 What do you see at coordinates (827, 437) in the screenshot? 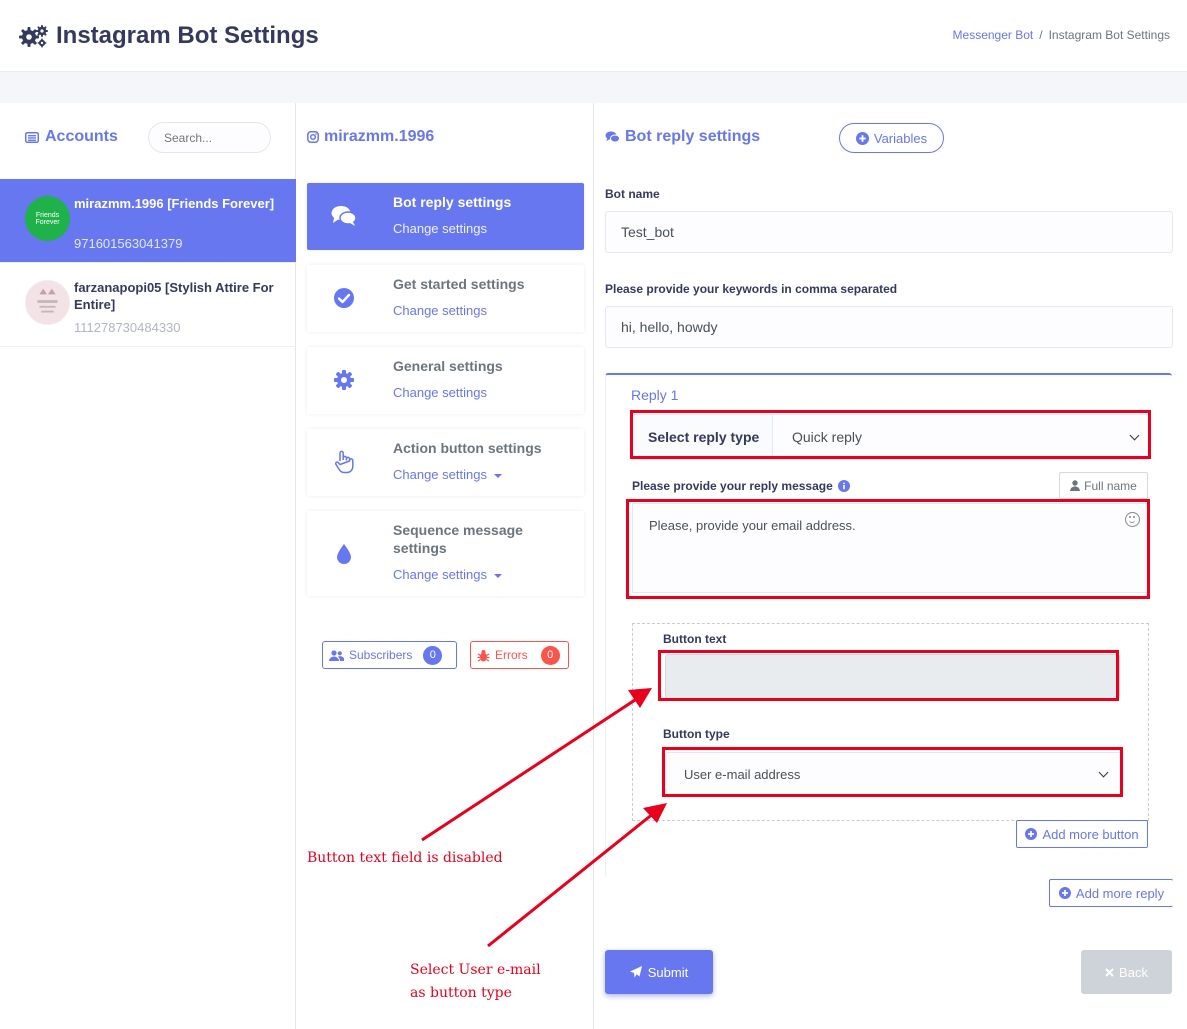
I see `reply-type-selected: Quick reply` at bounding box center [827, 437].